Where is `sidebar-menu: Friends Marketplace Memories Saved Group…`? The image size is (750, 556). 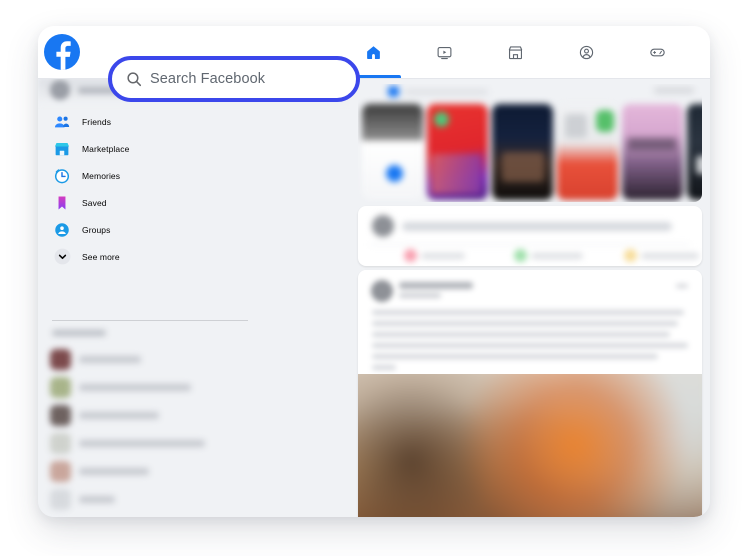 sidebar-menu: Friends Marketplace Memories Saved Group… is located at coordinates (194, 189).